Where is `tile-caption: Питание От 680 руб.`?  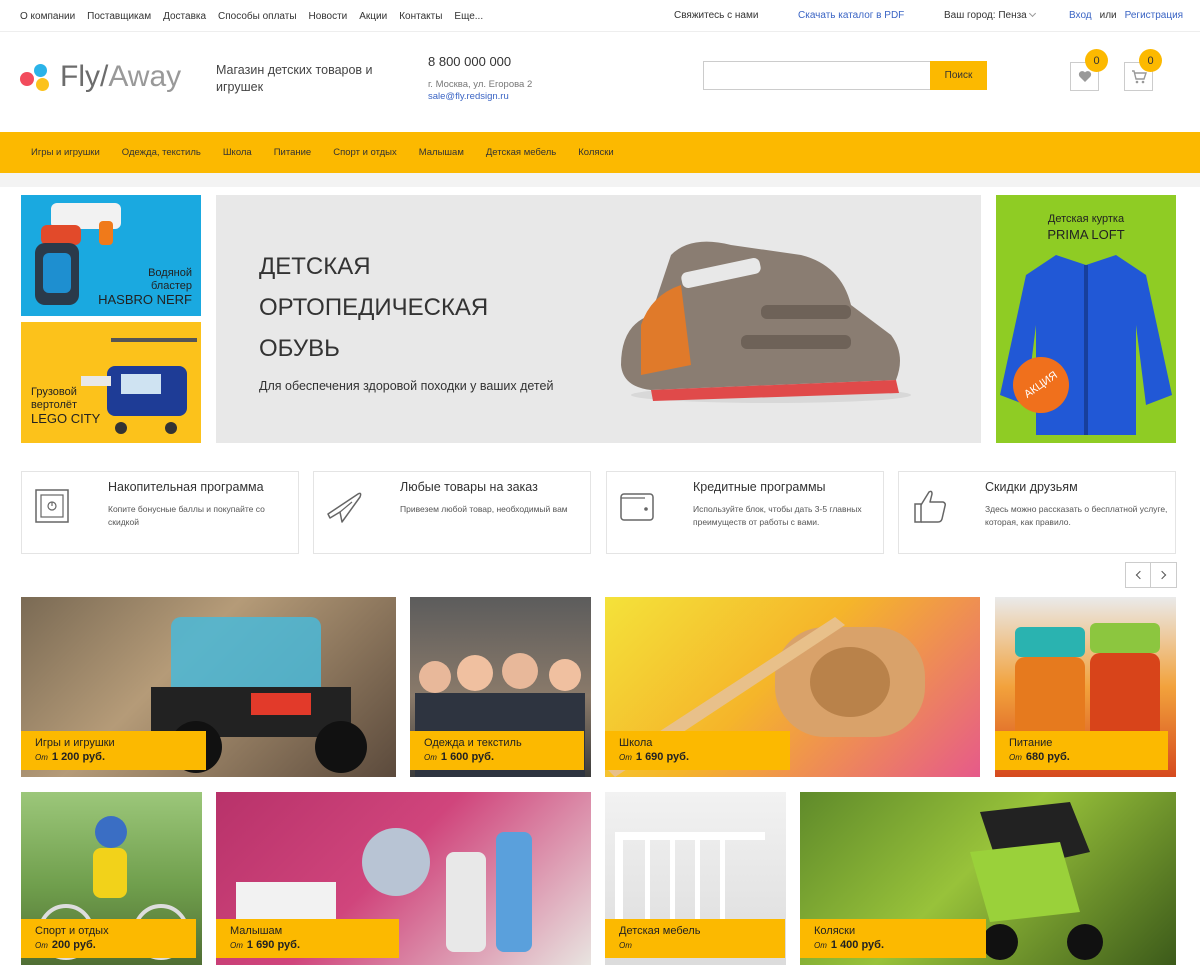 tile-caption: Питание От 680 руб. is located at coordinates (1081, 750).